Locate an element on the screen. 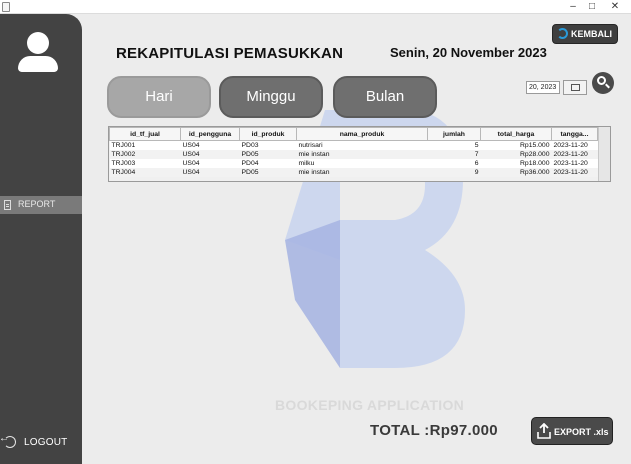  document-icon is located at coordinates (7, 205).